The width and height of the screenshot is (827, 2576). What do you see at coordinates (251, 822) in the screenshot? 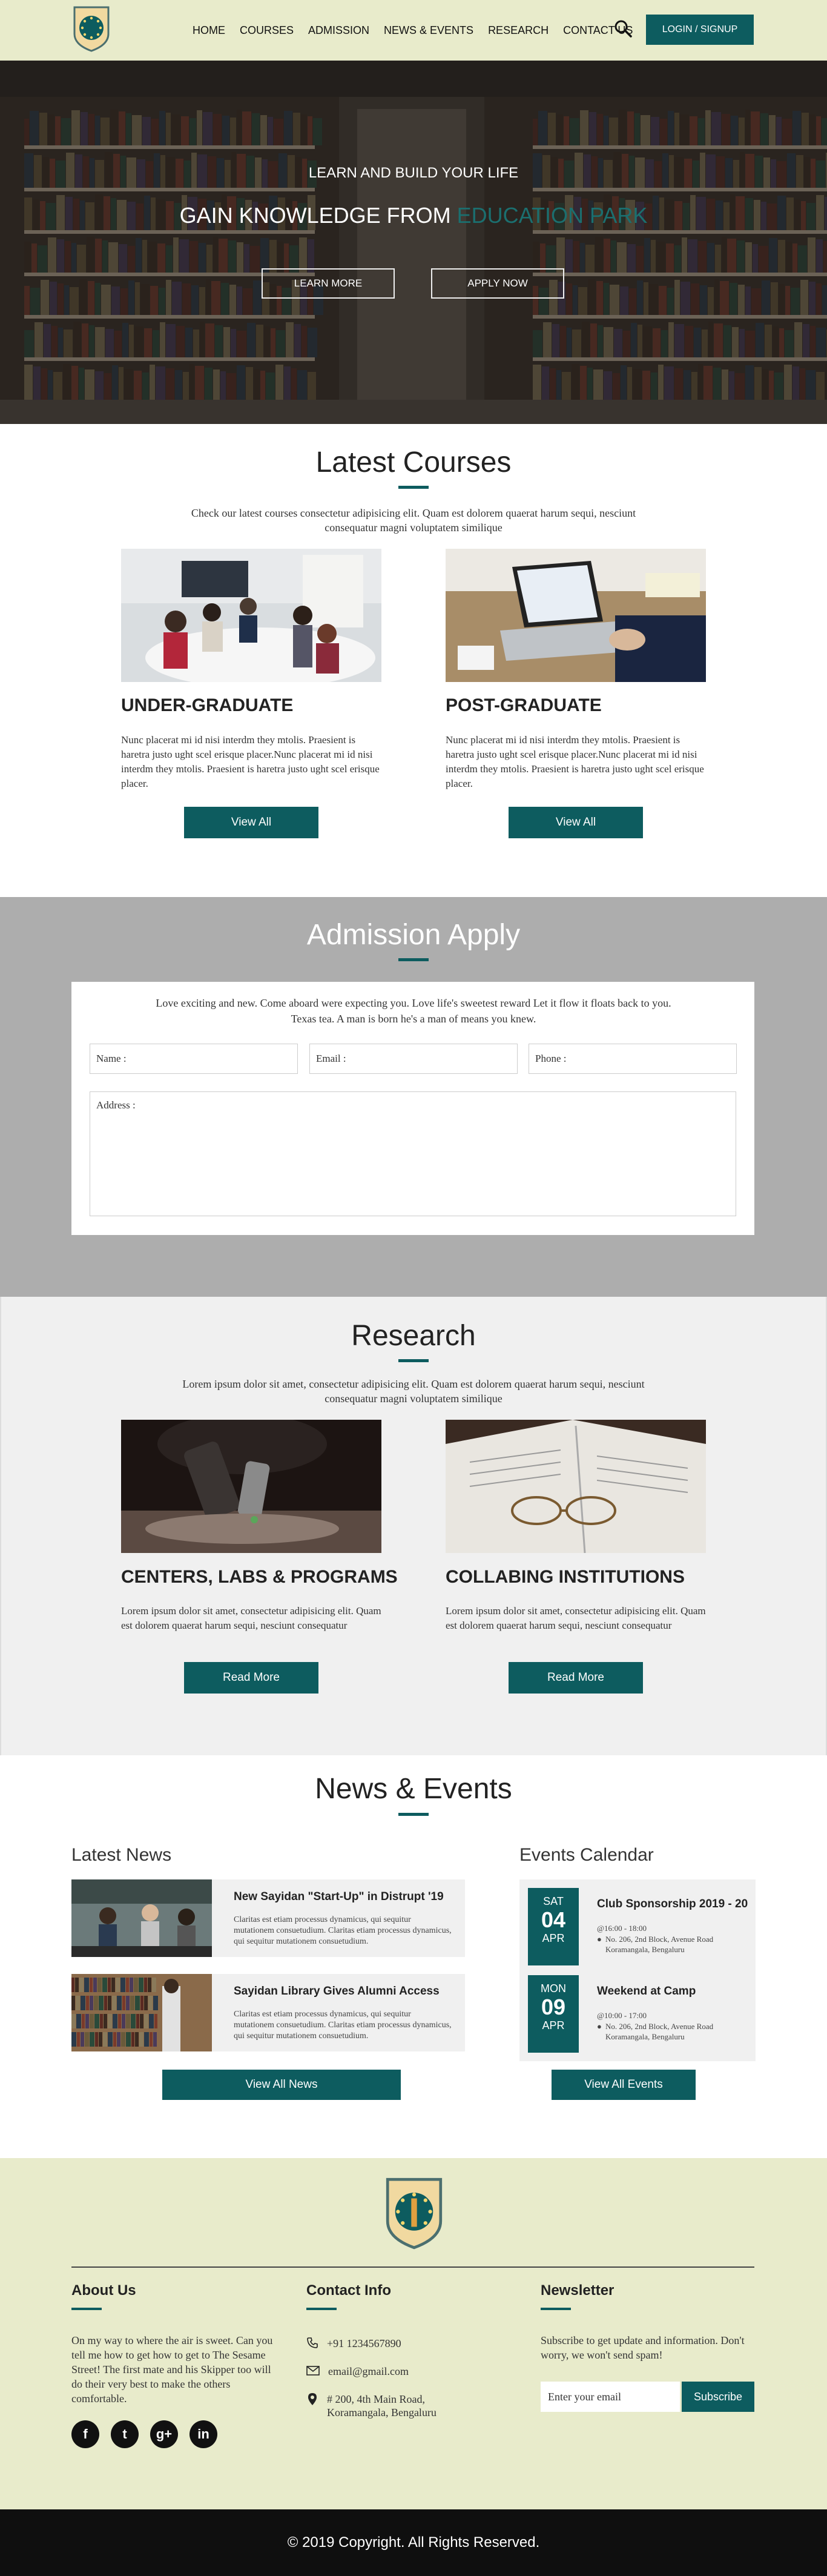
I see `undergraduate-view-all-button: View All` at bounding box center [251, 822].